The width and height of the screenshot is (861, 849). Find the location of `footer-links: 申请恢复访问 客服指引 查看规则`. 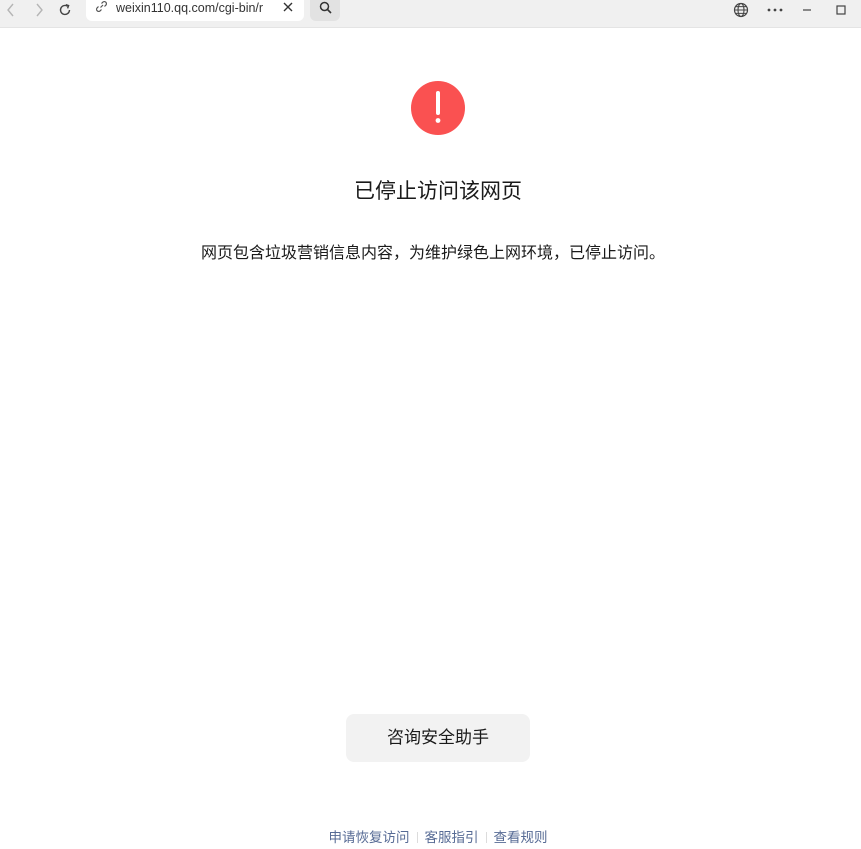

footer-links: 申请恢复访问 客服指引 查看规则 is located at coordinates (430, 836).